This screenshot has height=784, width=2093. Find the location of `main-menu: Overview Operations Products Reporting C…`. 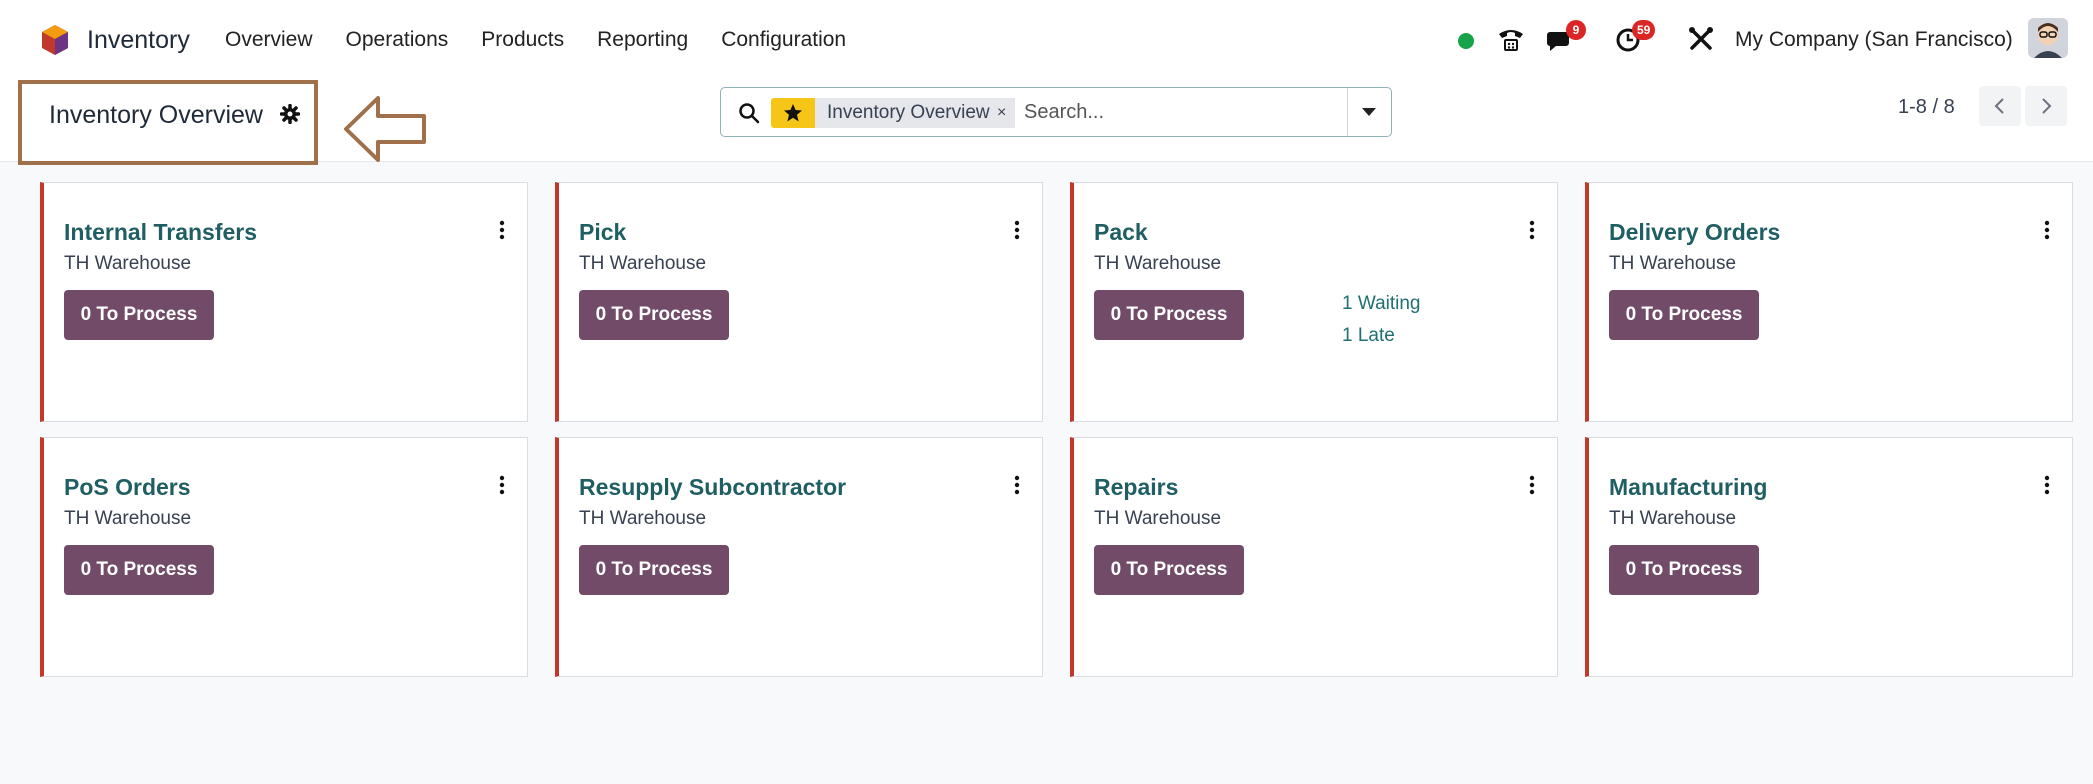

main-menu: Overview Operations Products Reporting C… is located at coordinates (552, 40).